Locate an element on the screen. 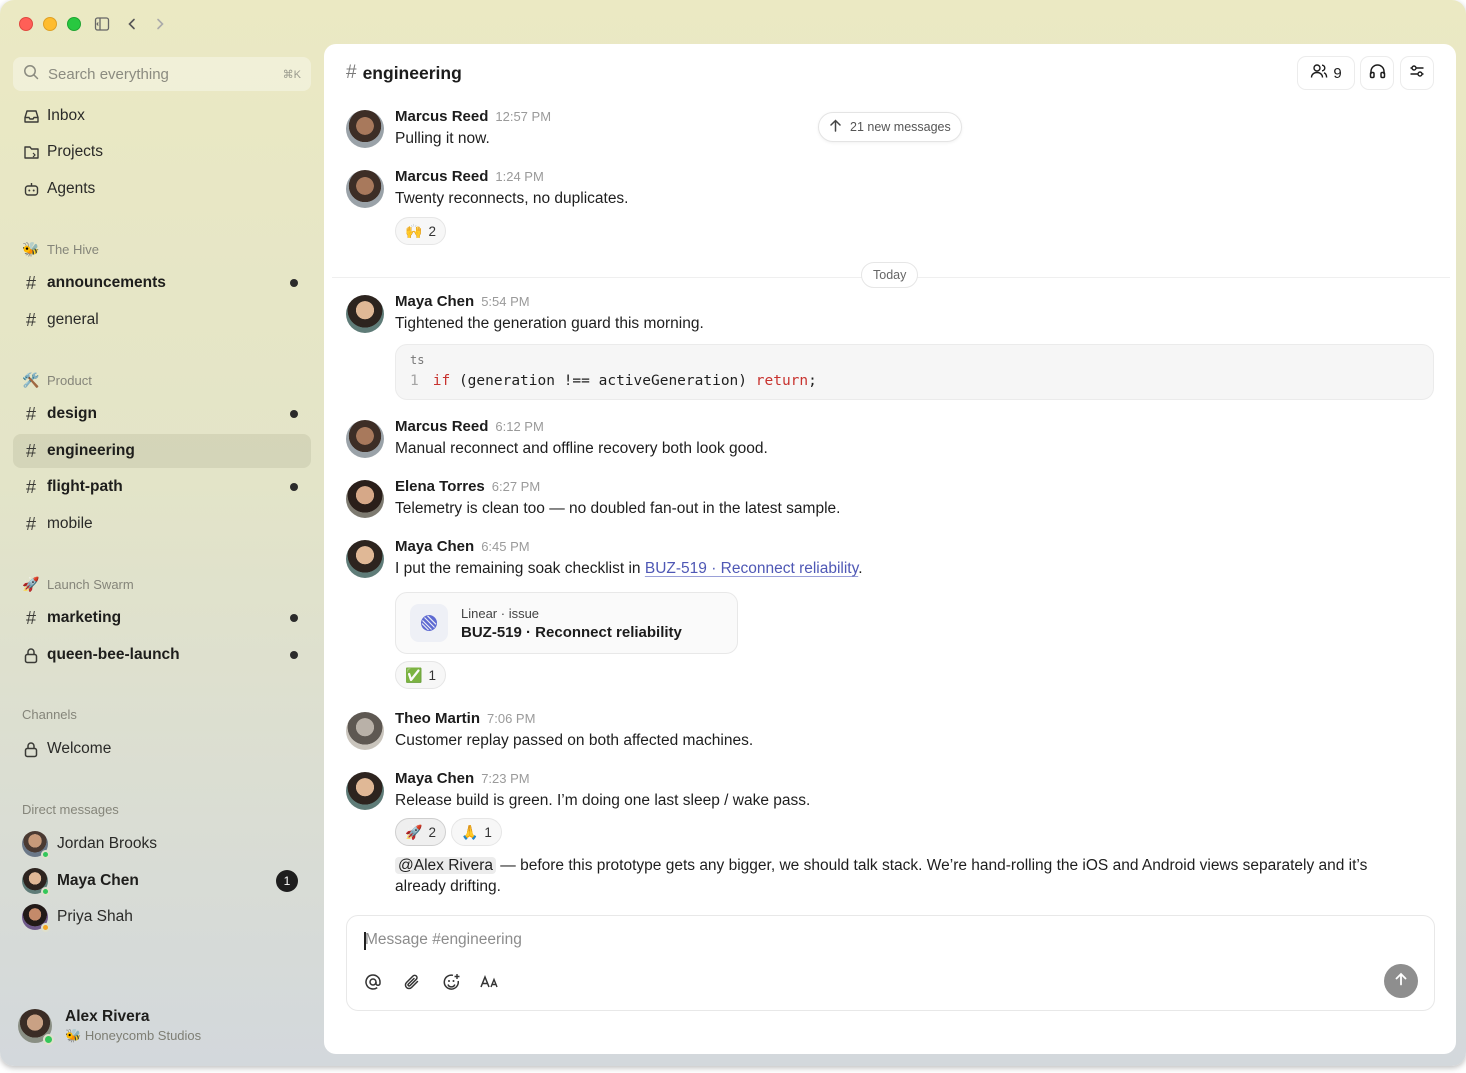  user-mention: @Alex Rivera is located at coordinates (445, 865).